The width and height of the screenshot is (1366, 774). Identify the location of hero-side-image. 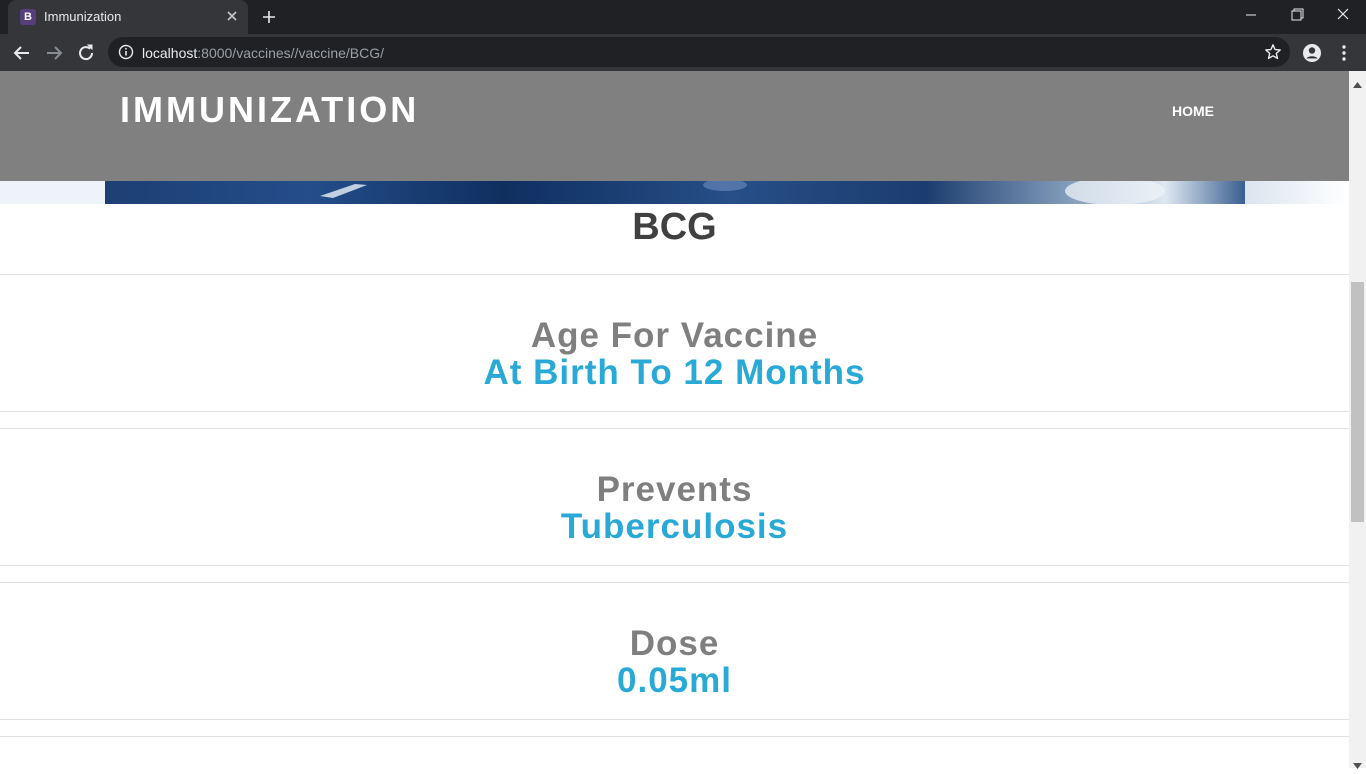
(1297, 192).